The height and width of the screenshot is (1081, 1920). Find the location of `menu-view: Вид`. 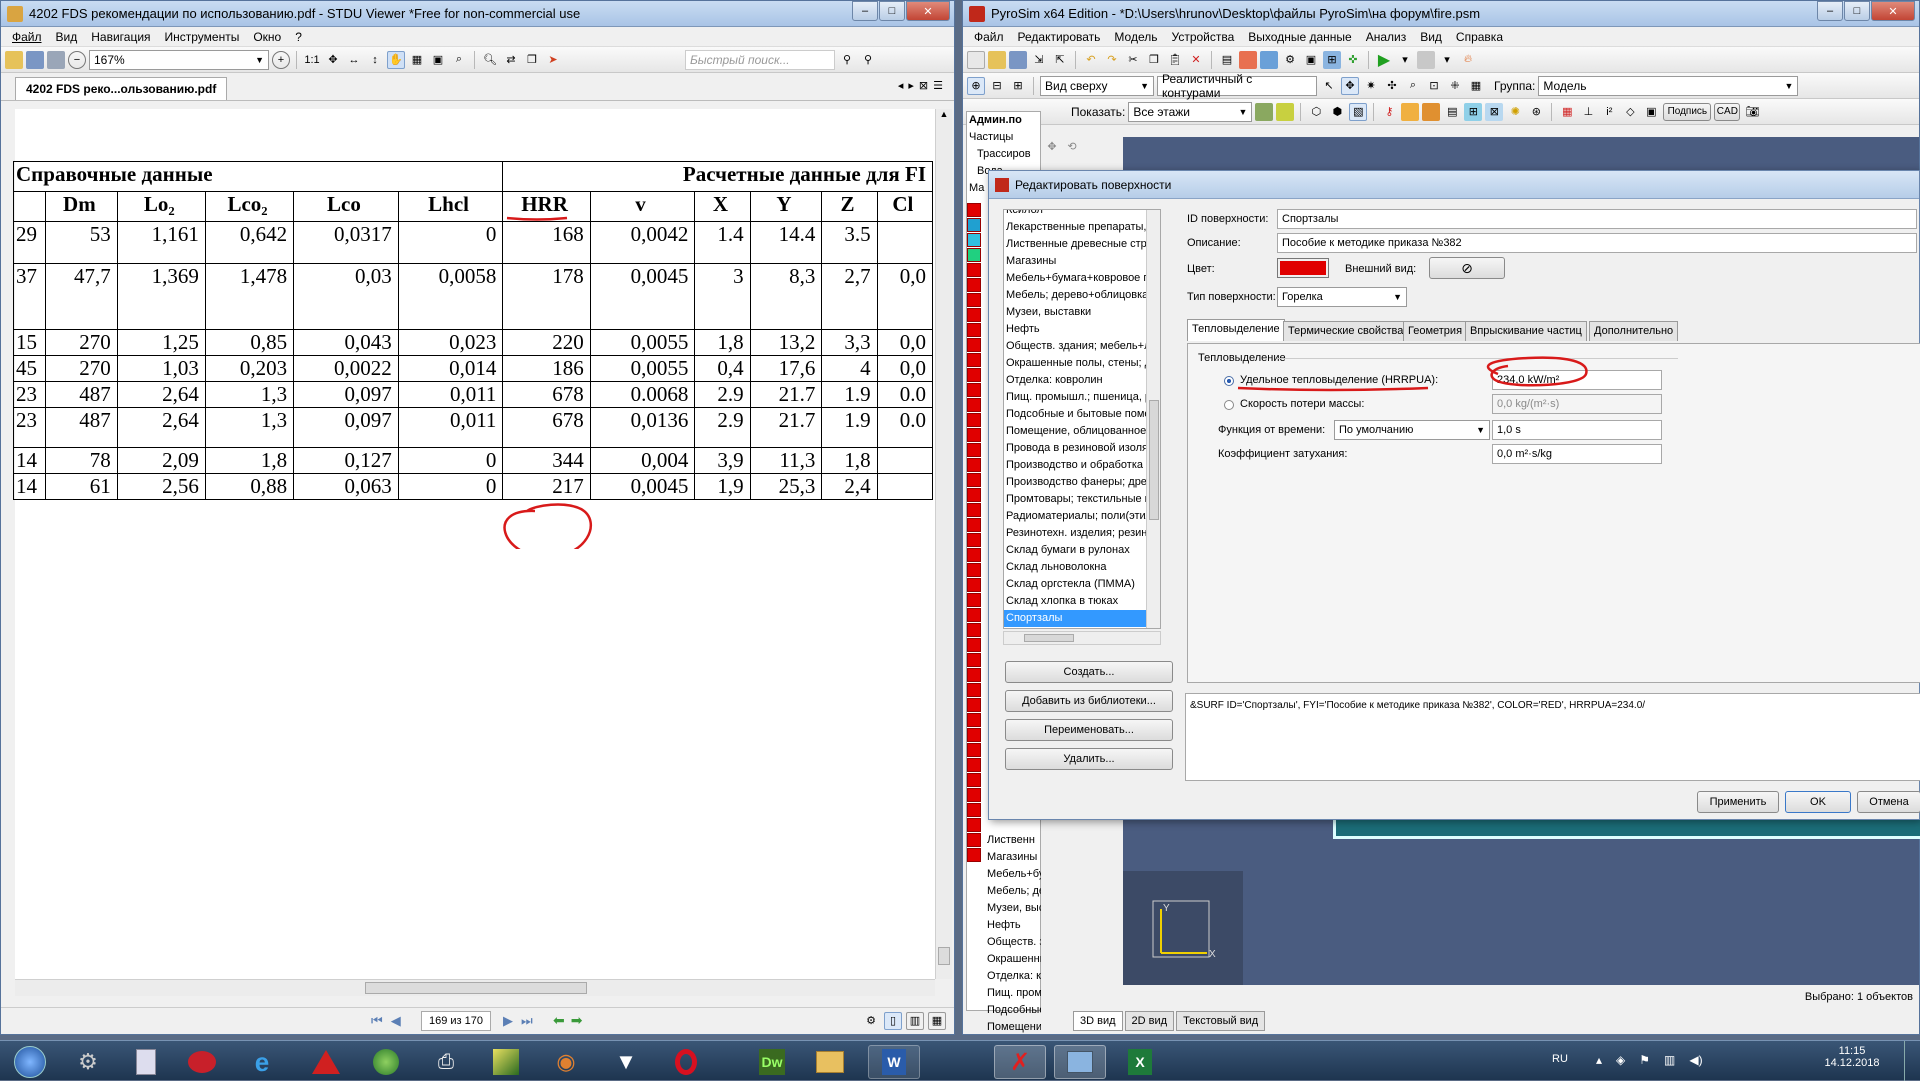

menu-view: Вид is located at coordinates (67, 37).